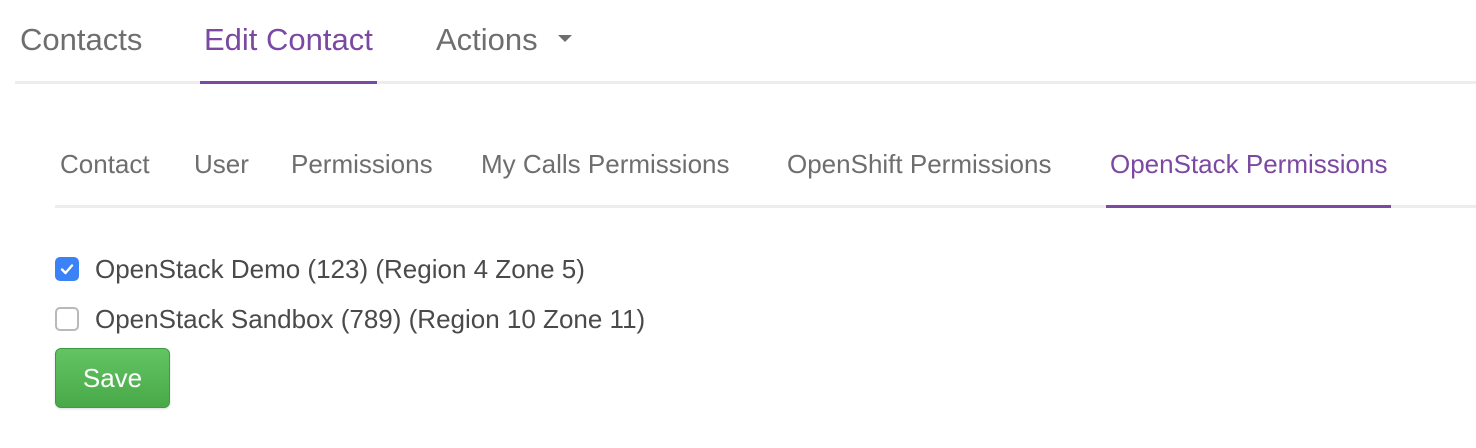 The height and width of the screenshot is (448, 1476). I want to click on tab-user: User, so click(221, 168).